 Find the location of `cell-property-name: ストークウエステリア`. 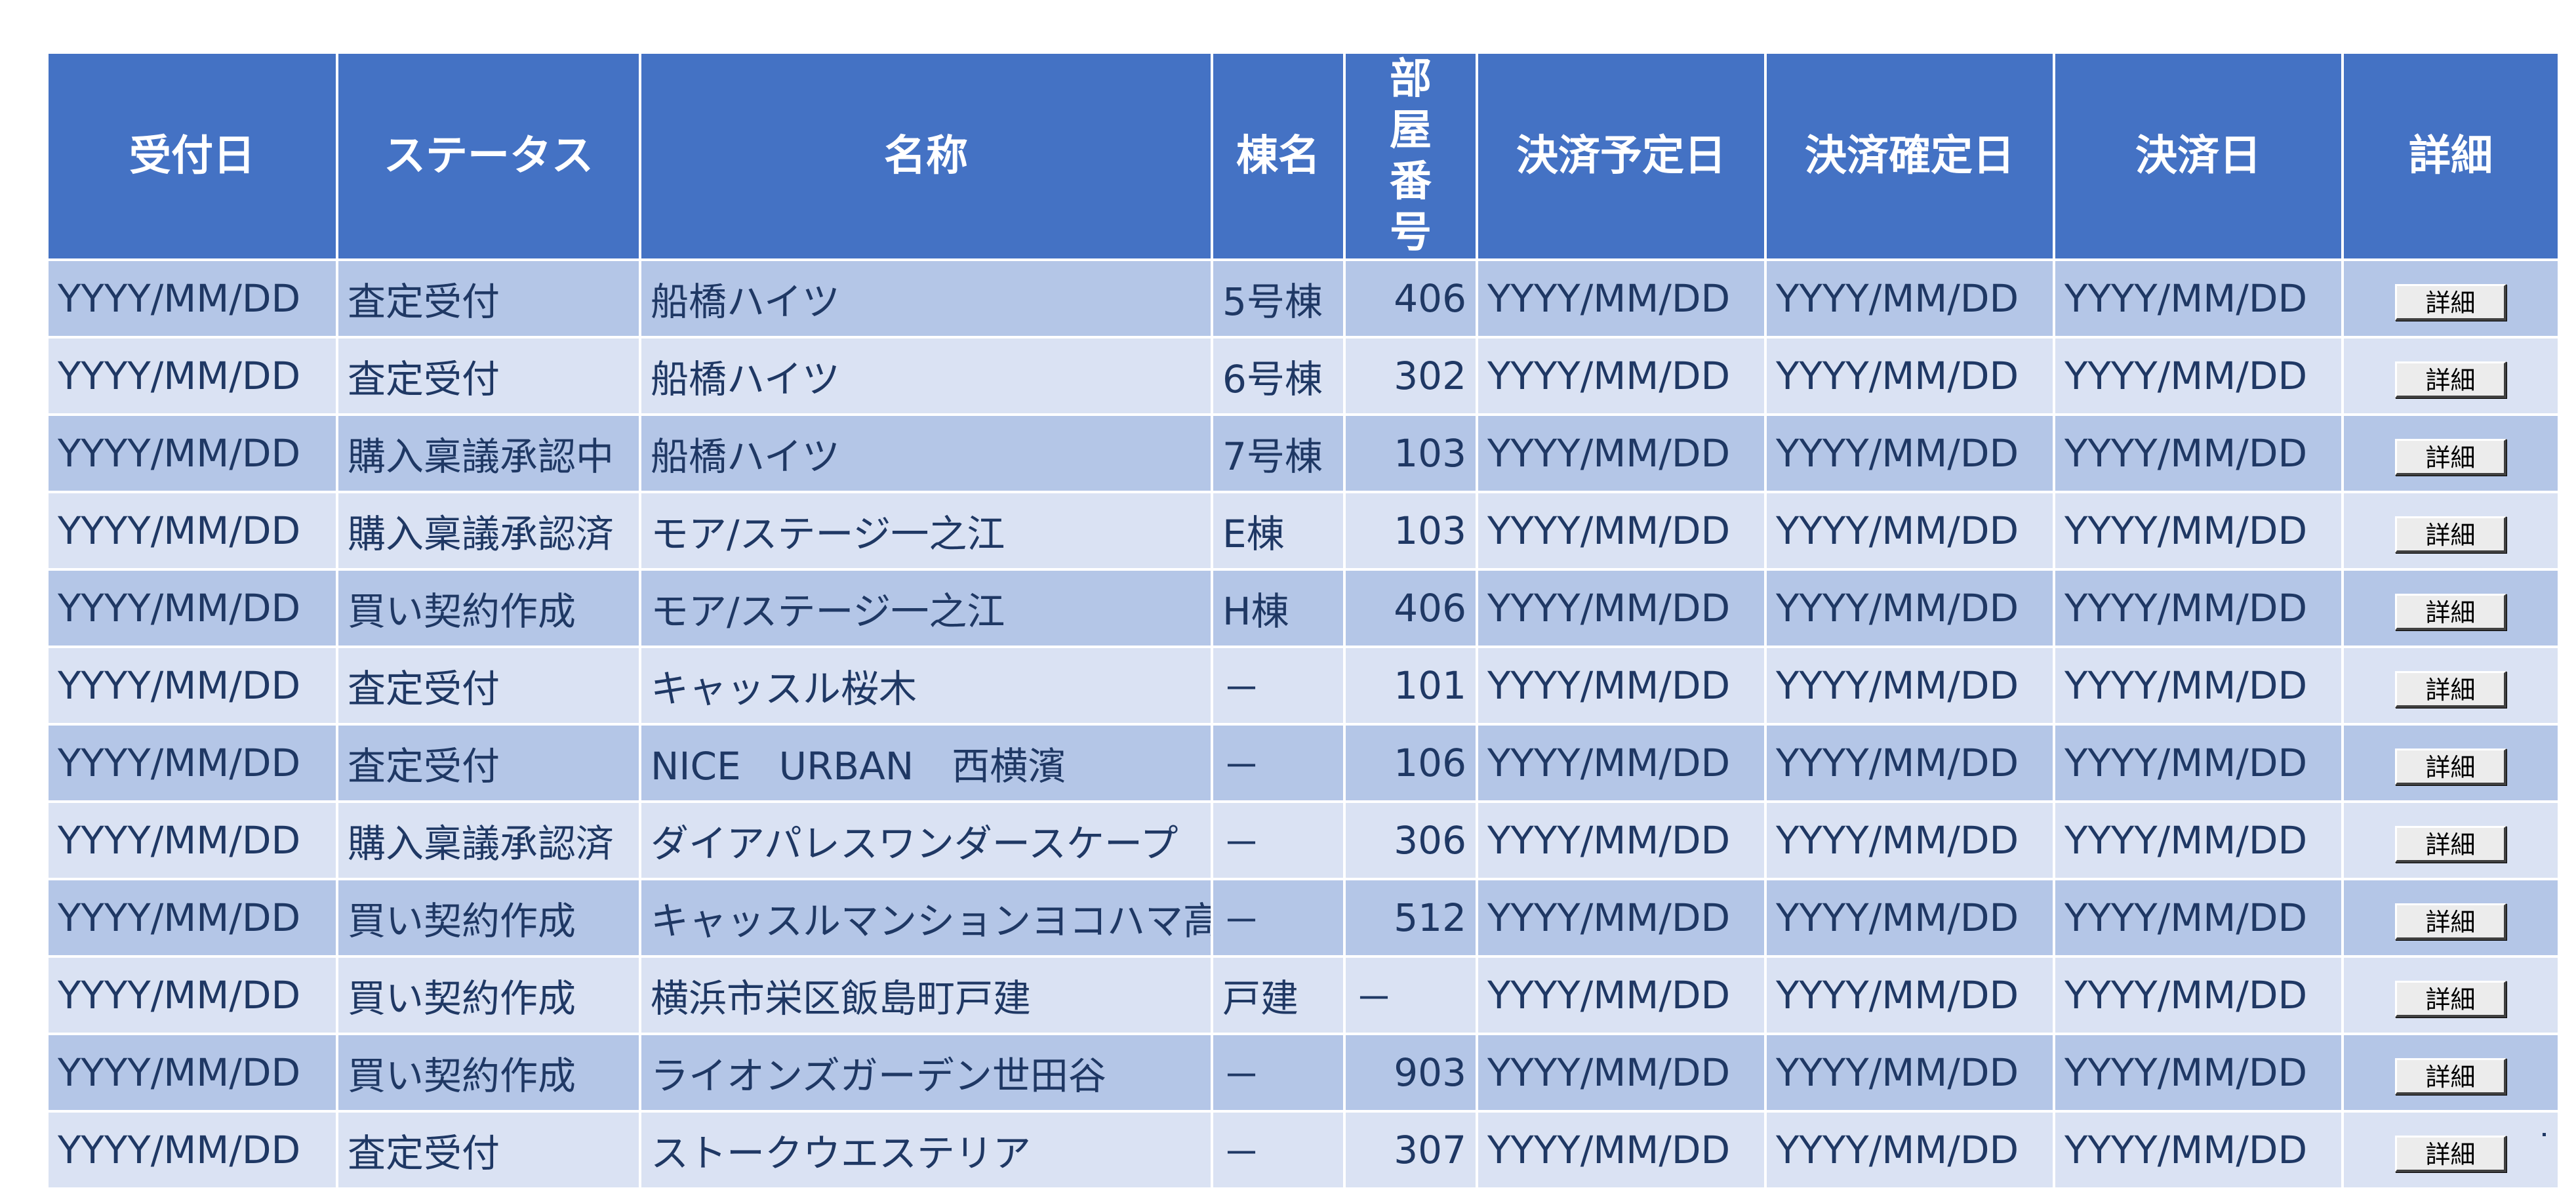

cell-property-name: ストークウエステリア is located at coordinates (926, 1150).